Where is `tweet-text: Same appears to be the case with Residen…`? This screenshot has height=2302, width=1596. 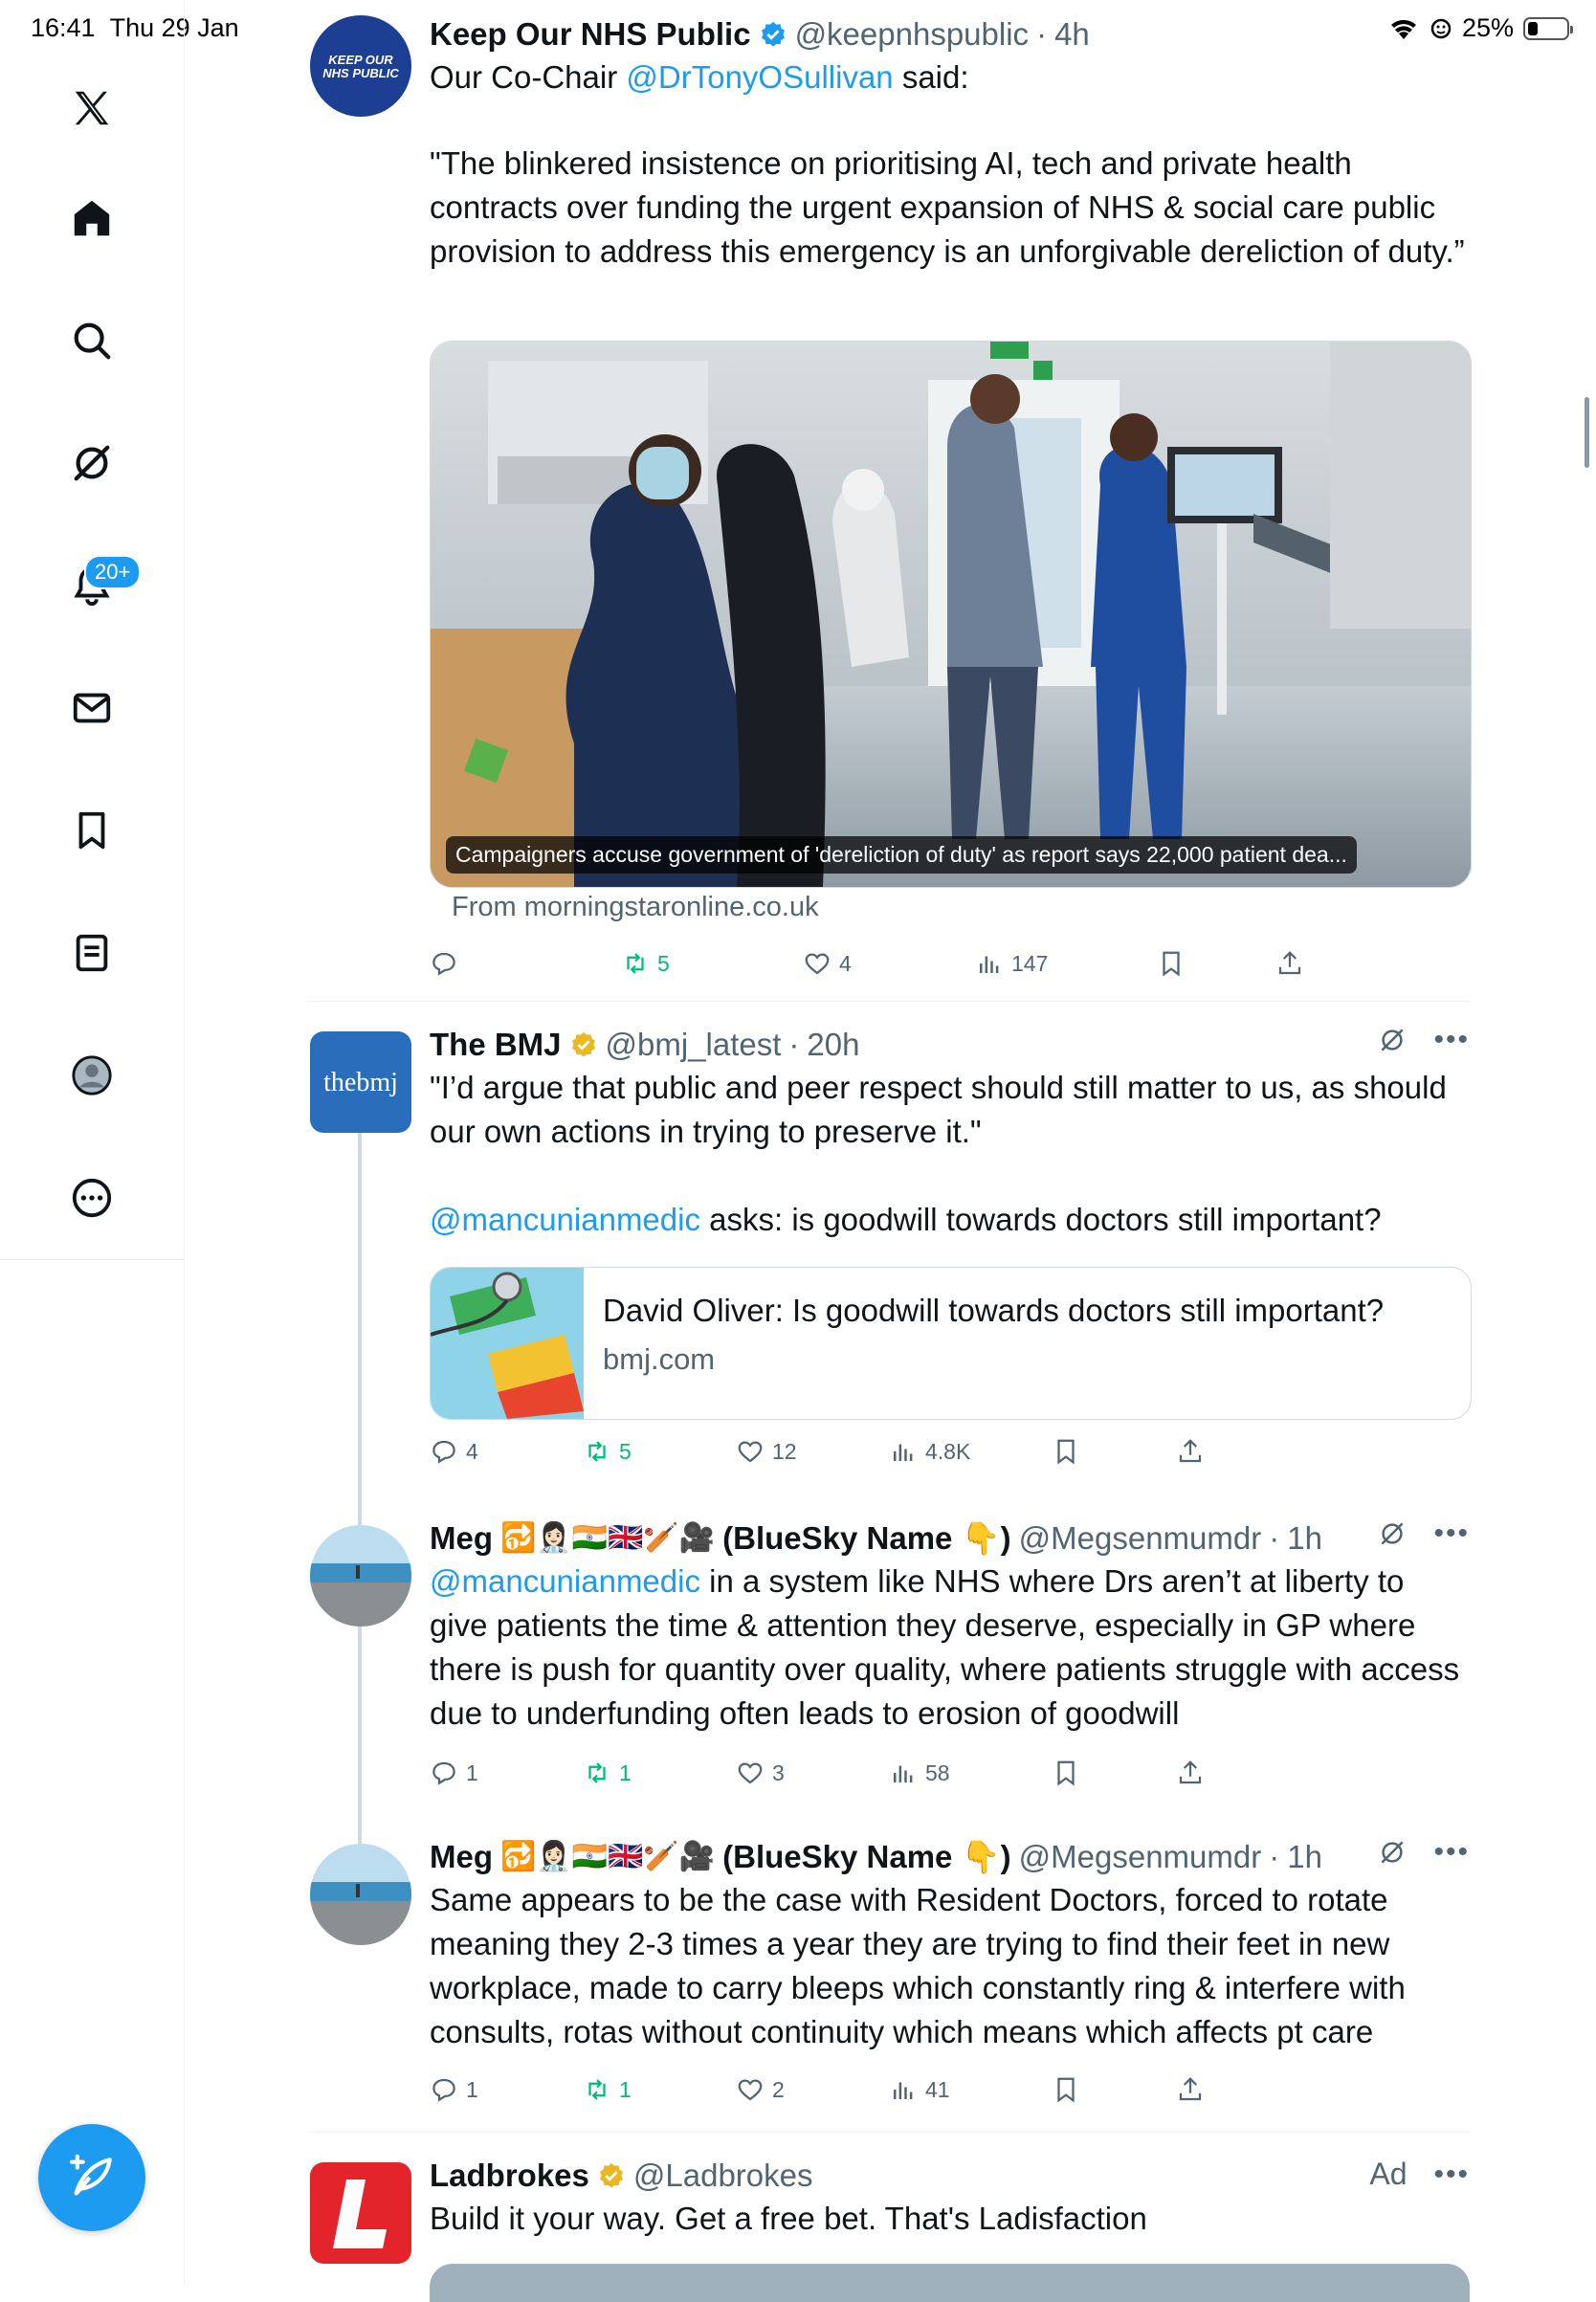
tweet-text: Same appears to be the case with Residen… is located at coordinates (922, 1965).